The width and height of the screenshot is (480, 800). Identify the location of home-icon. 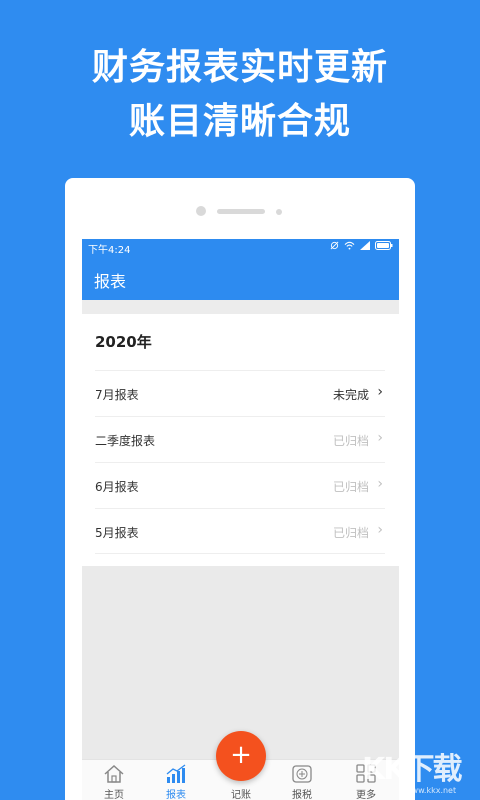
(114, 773).